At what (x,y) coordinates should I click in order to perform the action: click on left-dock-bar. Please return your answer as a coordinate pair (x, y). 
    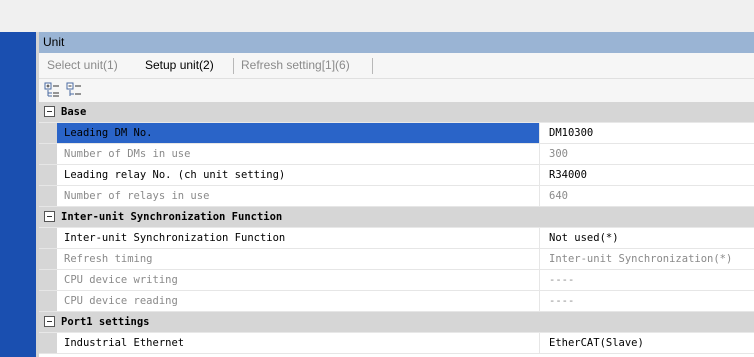
    Looking at the image, I should click on (18, 194).